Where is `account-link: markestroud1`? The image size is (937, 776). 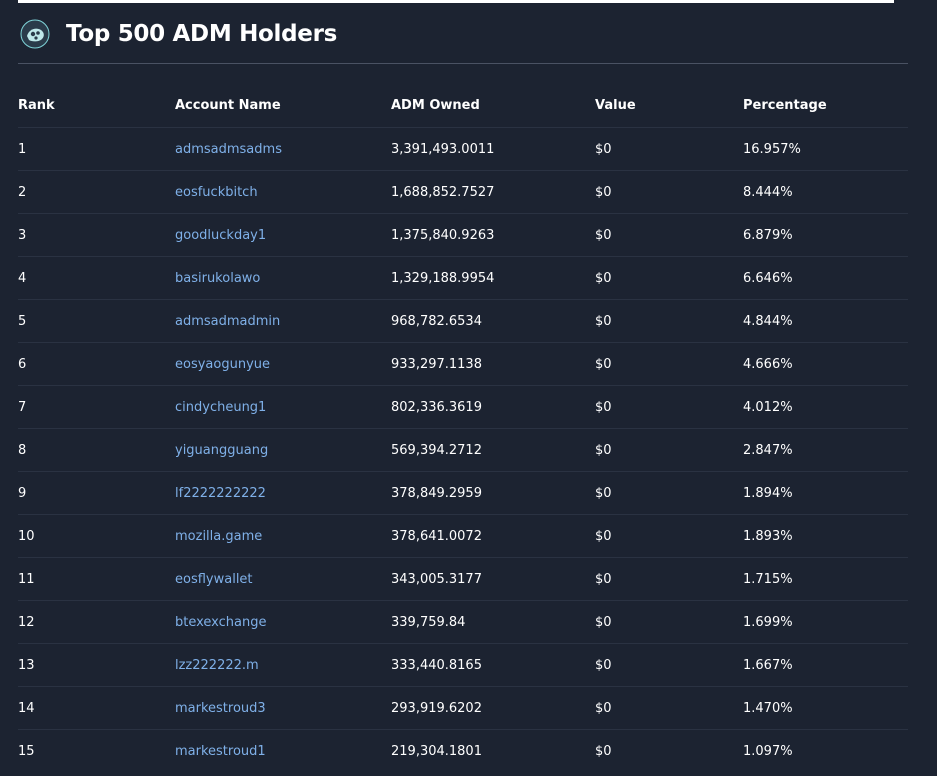 account-link: markestroud1 is located at coordinates (283, 751).